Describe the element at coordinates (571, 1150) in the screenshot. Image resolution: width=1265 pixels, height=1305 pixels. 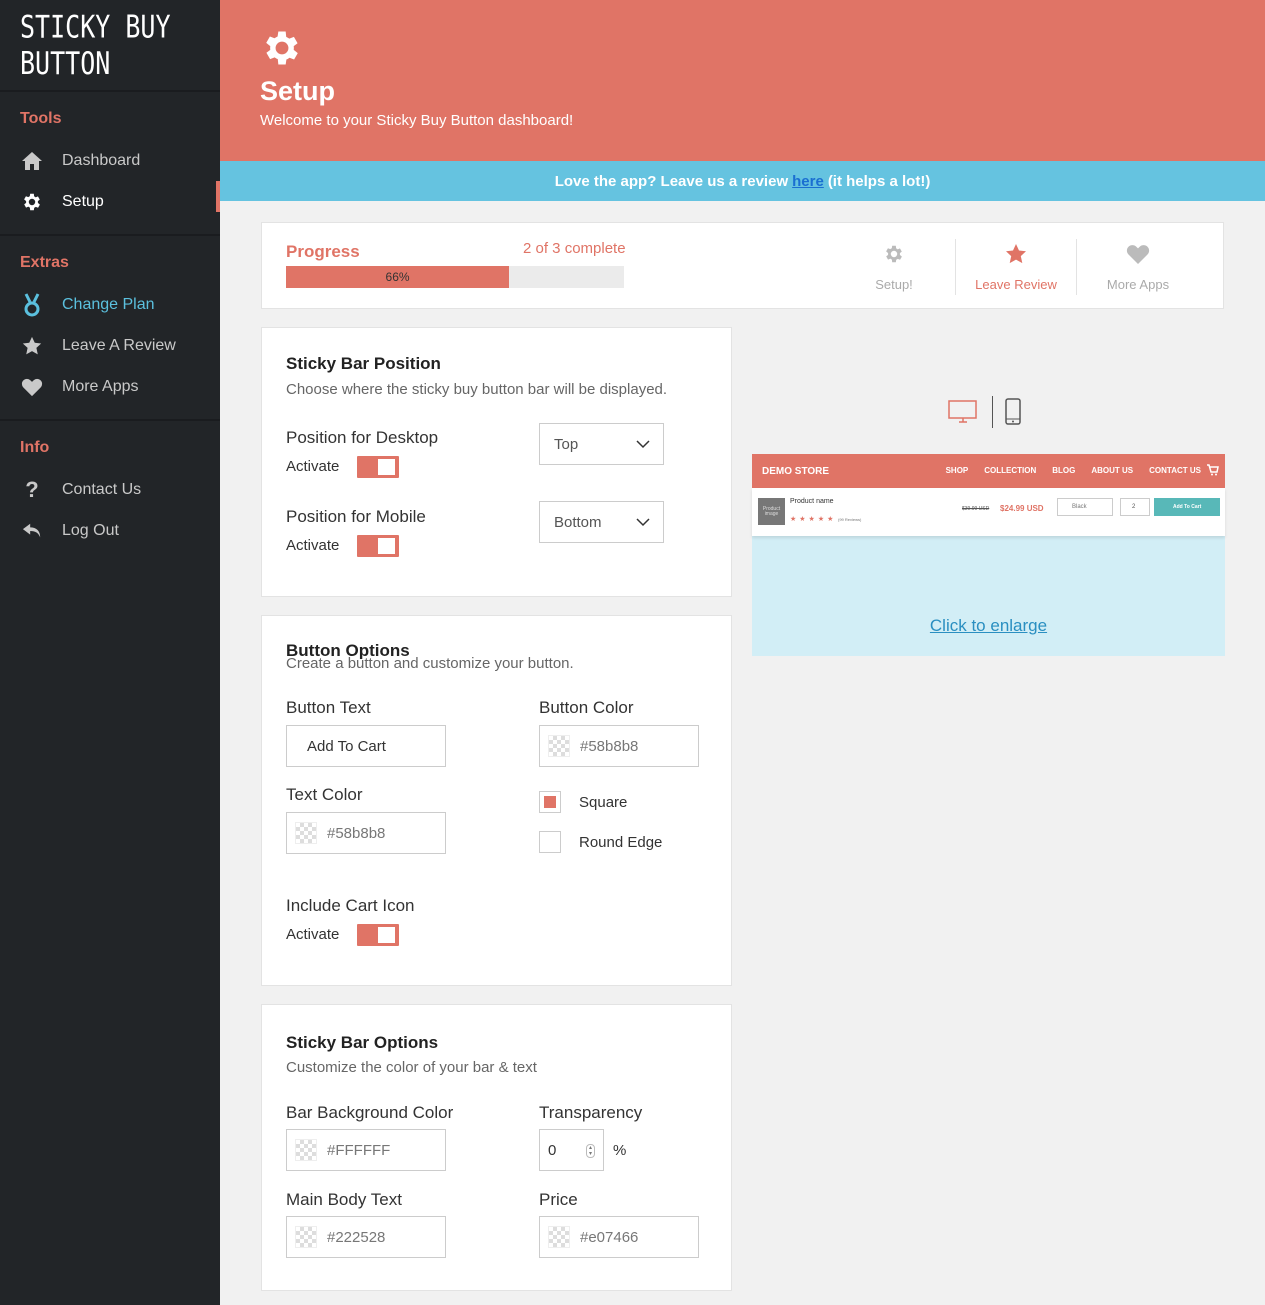
I see `transparency-input: 0 ▴ ▾` at that location.